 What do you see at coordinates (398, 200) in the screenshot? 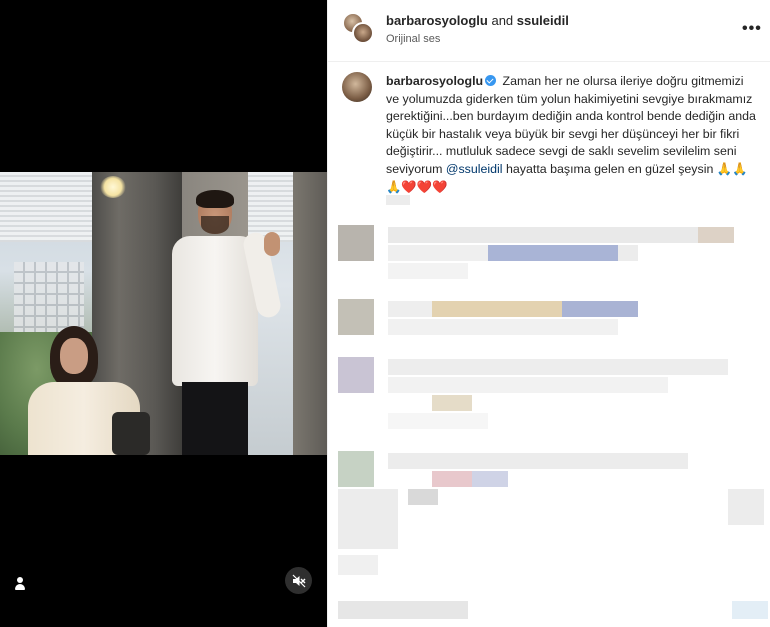
I see `caption-timestamp-blurred` at bounding box center [398, 200].